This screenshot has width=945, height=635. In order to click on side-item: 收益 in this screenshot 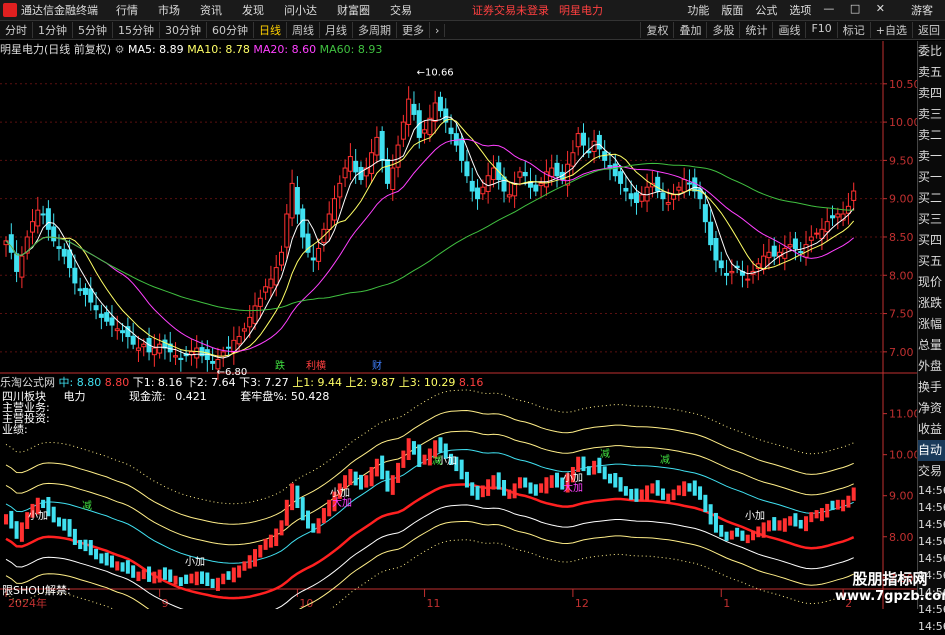, I will do `click(931, 429)`.